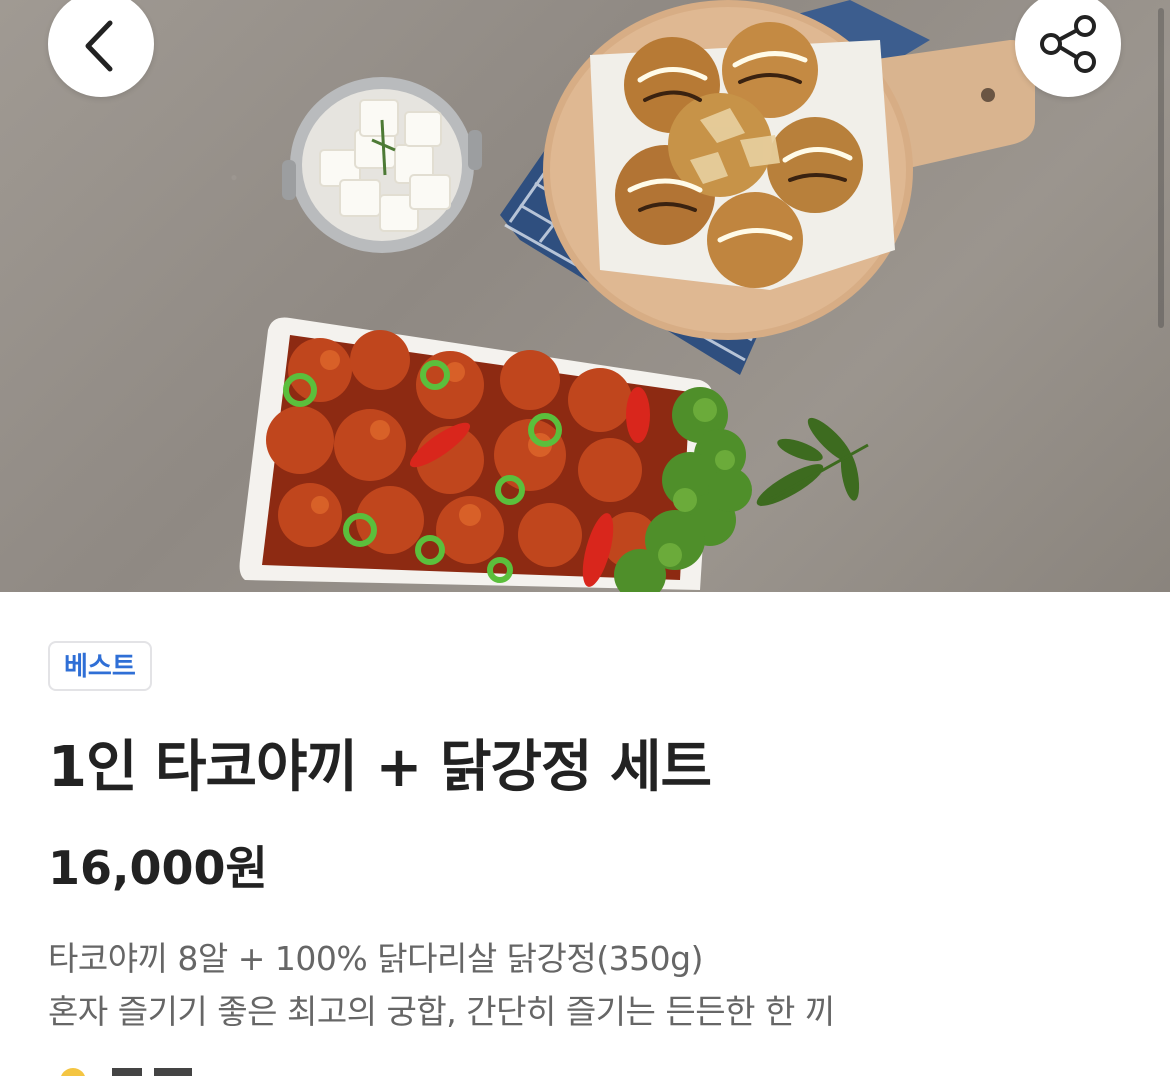 This screenshot has width=1170, height=1076. What do you see at coordinates (100, 666) in the screenshot?
I see `best-badge: 베스트` at bounding box center [100, 666].